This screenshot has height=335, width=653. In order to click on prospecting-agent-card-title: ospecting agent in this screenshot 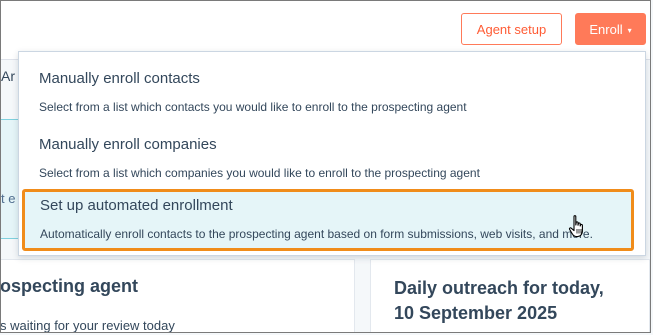, I will do `click(69, 286)`.